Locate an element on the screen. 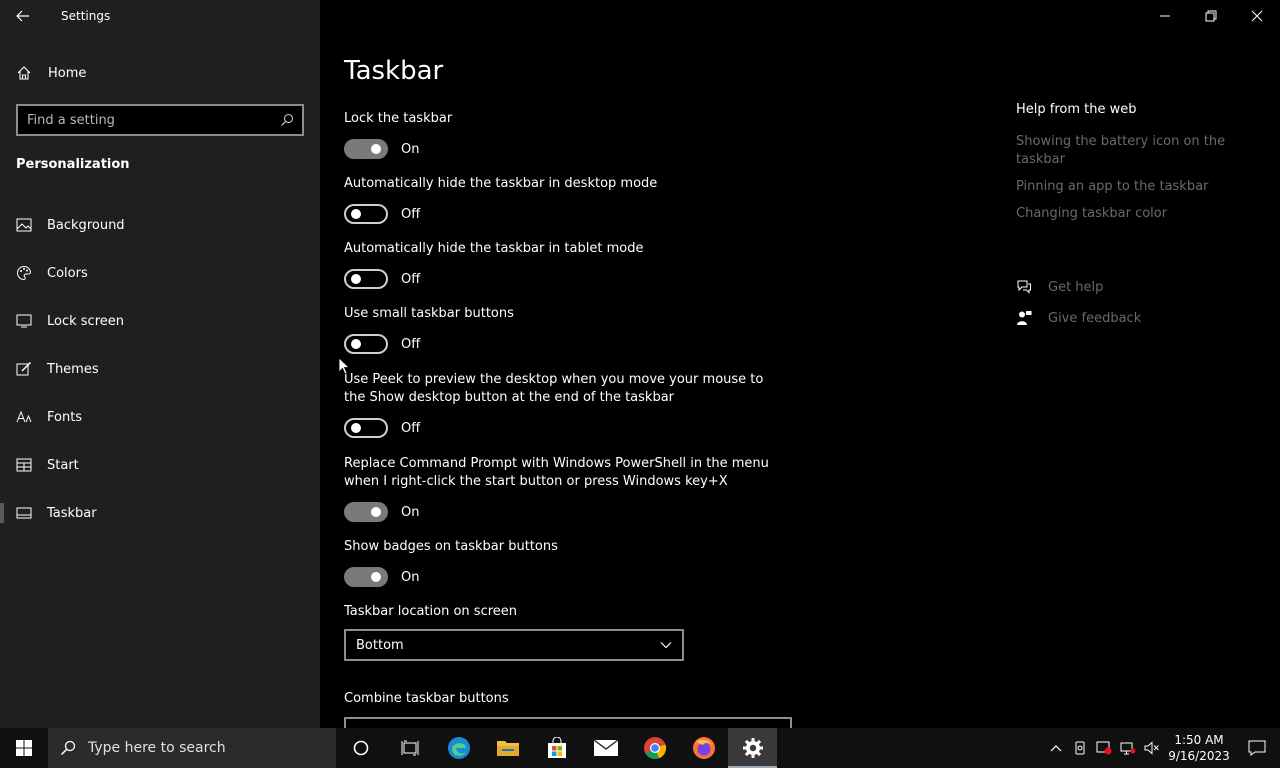 The height and width of the screenshot is (768, 1280). help-link-battery: Showing the battery icon on the taskbar is located at coordinates (1126, 151).